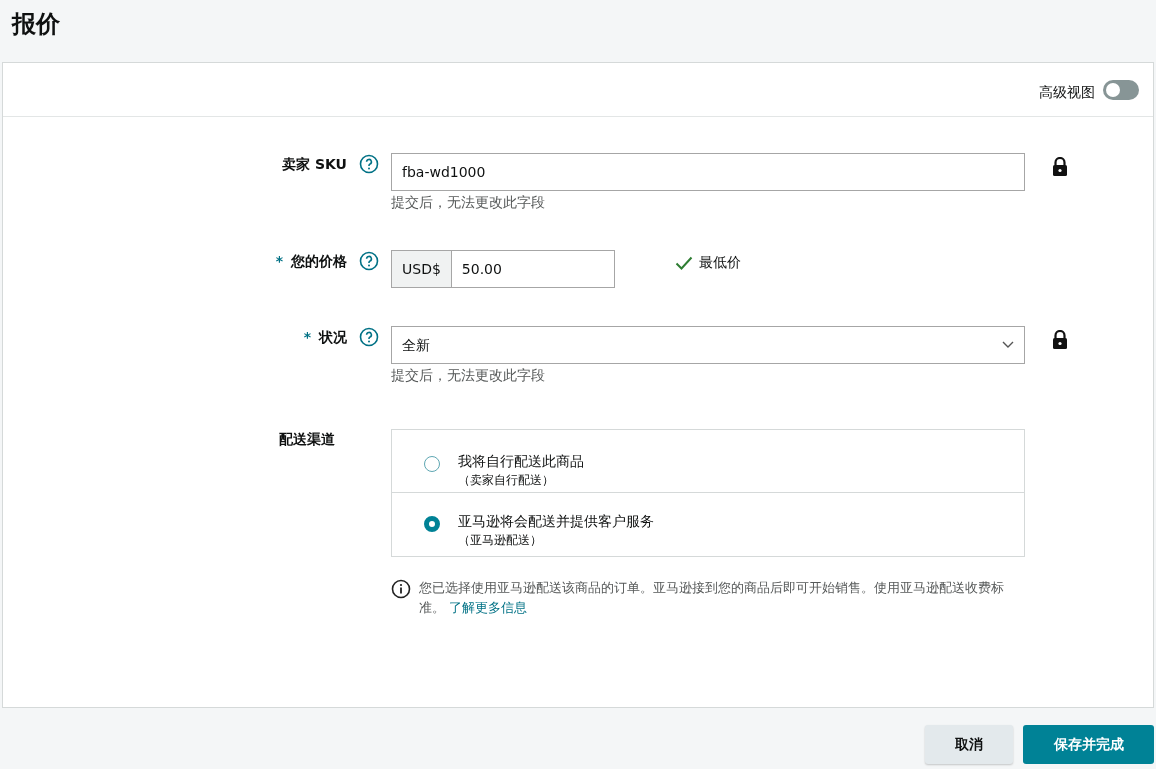 Image resolution: width=1156 pixels, height=769 pixels. I want to click on field-label: 配送渠道, so click(307, 439).